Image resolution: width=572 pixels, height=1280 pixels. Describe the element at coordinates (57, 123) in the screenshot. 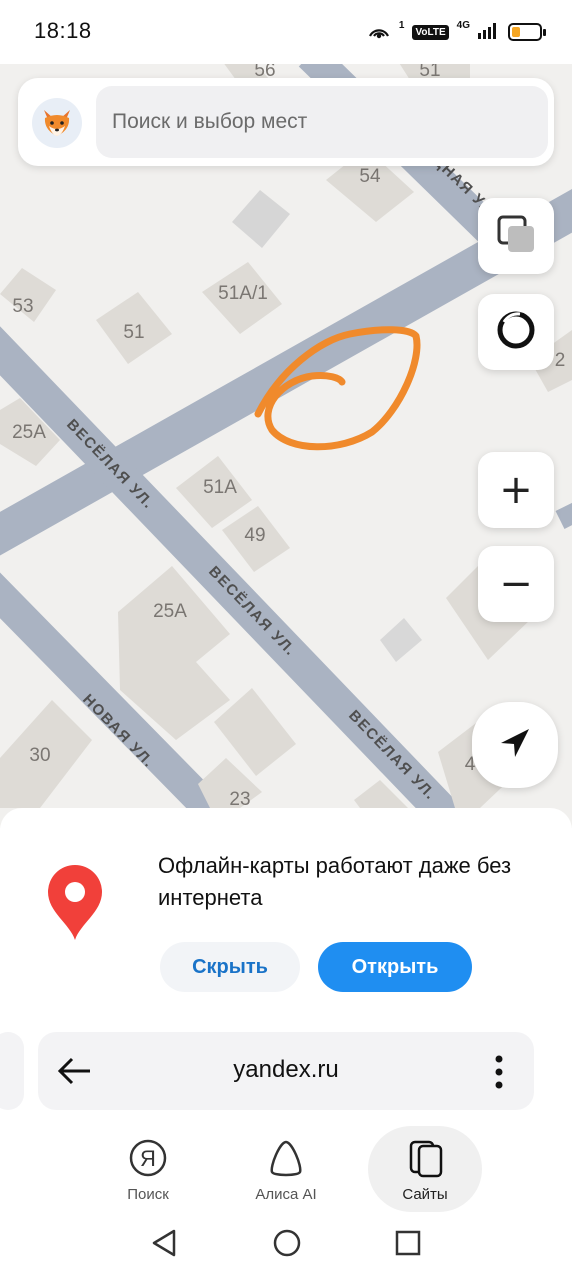

I see `fox-icon` at that location.